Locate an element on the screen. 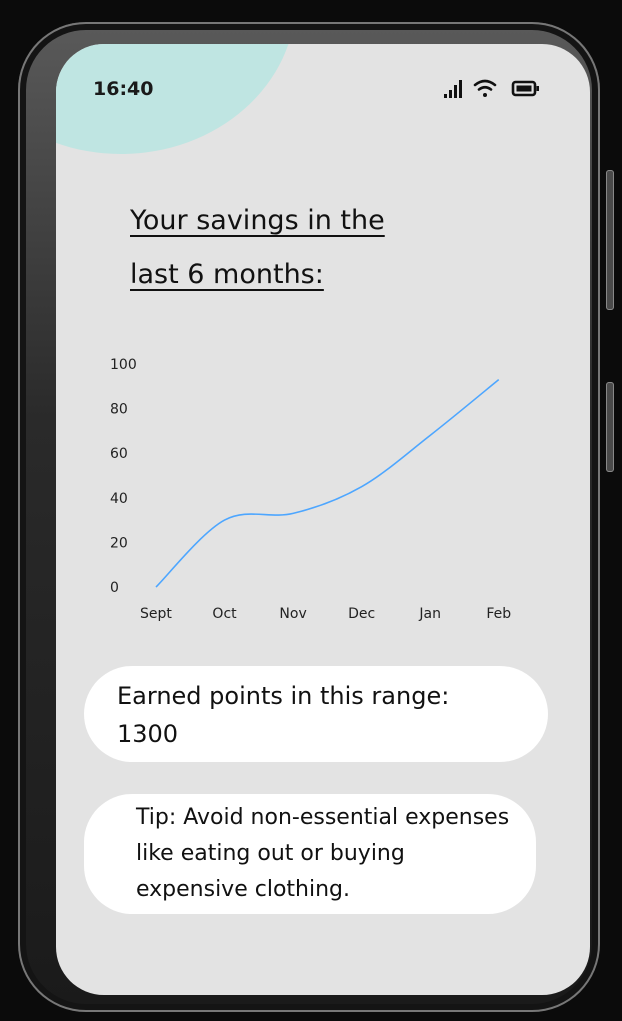 The height and width of the screenshot is (1021, 622). y-tick-label: 20 is located at coordinates (119, 543).